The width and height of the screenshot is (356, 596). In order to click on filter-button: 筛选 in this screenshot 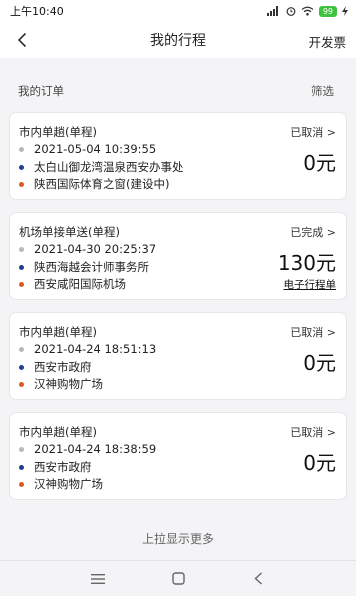, I will do `click(322, 91)`.